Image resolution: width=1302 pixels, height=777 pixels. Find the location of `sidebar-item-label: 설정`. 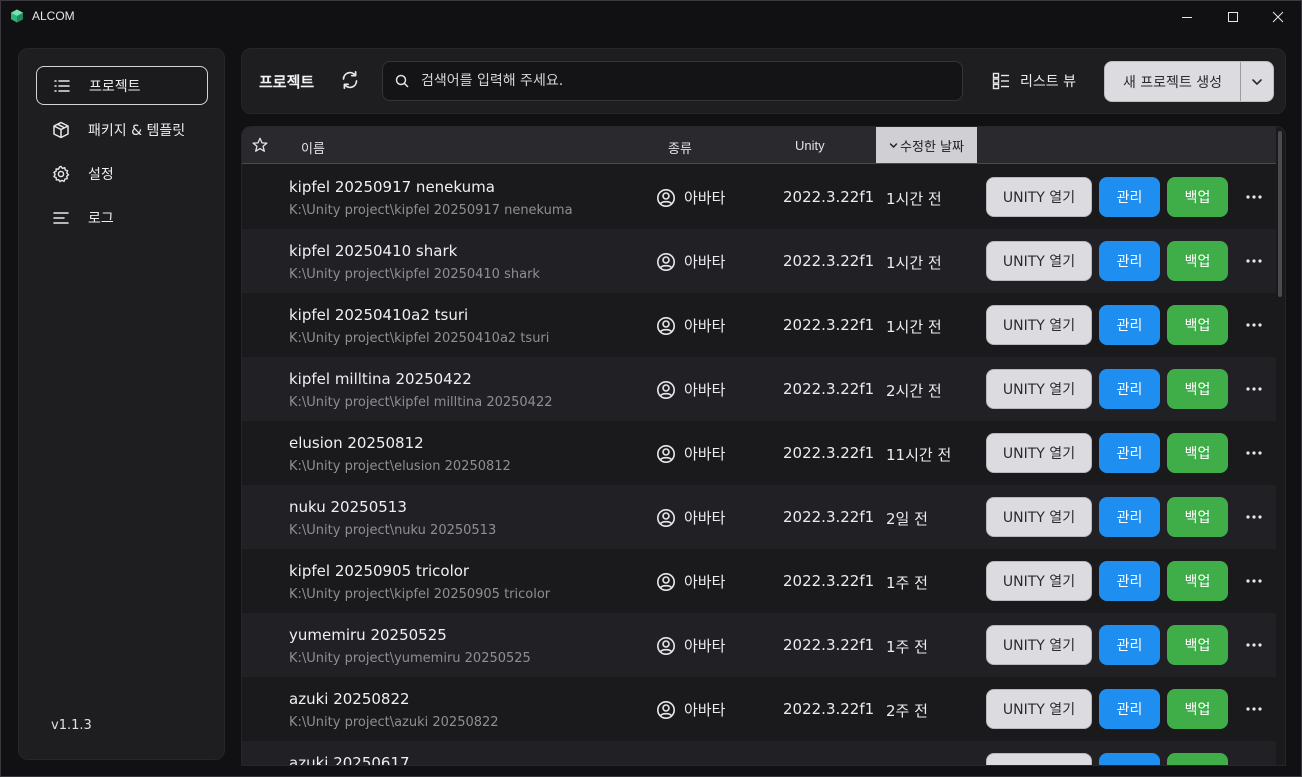

sidebar-item-label: 설정 is located at coordinates (101, 174).